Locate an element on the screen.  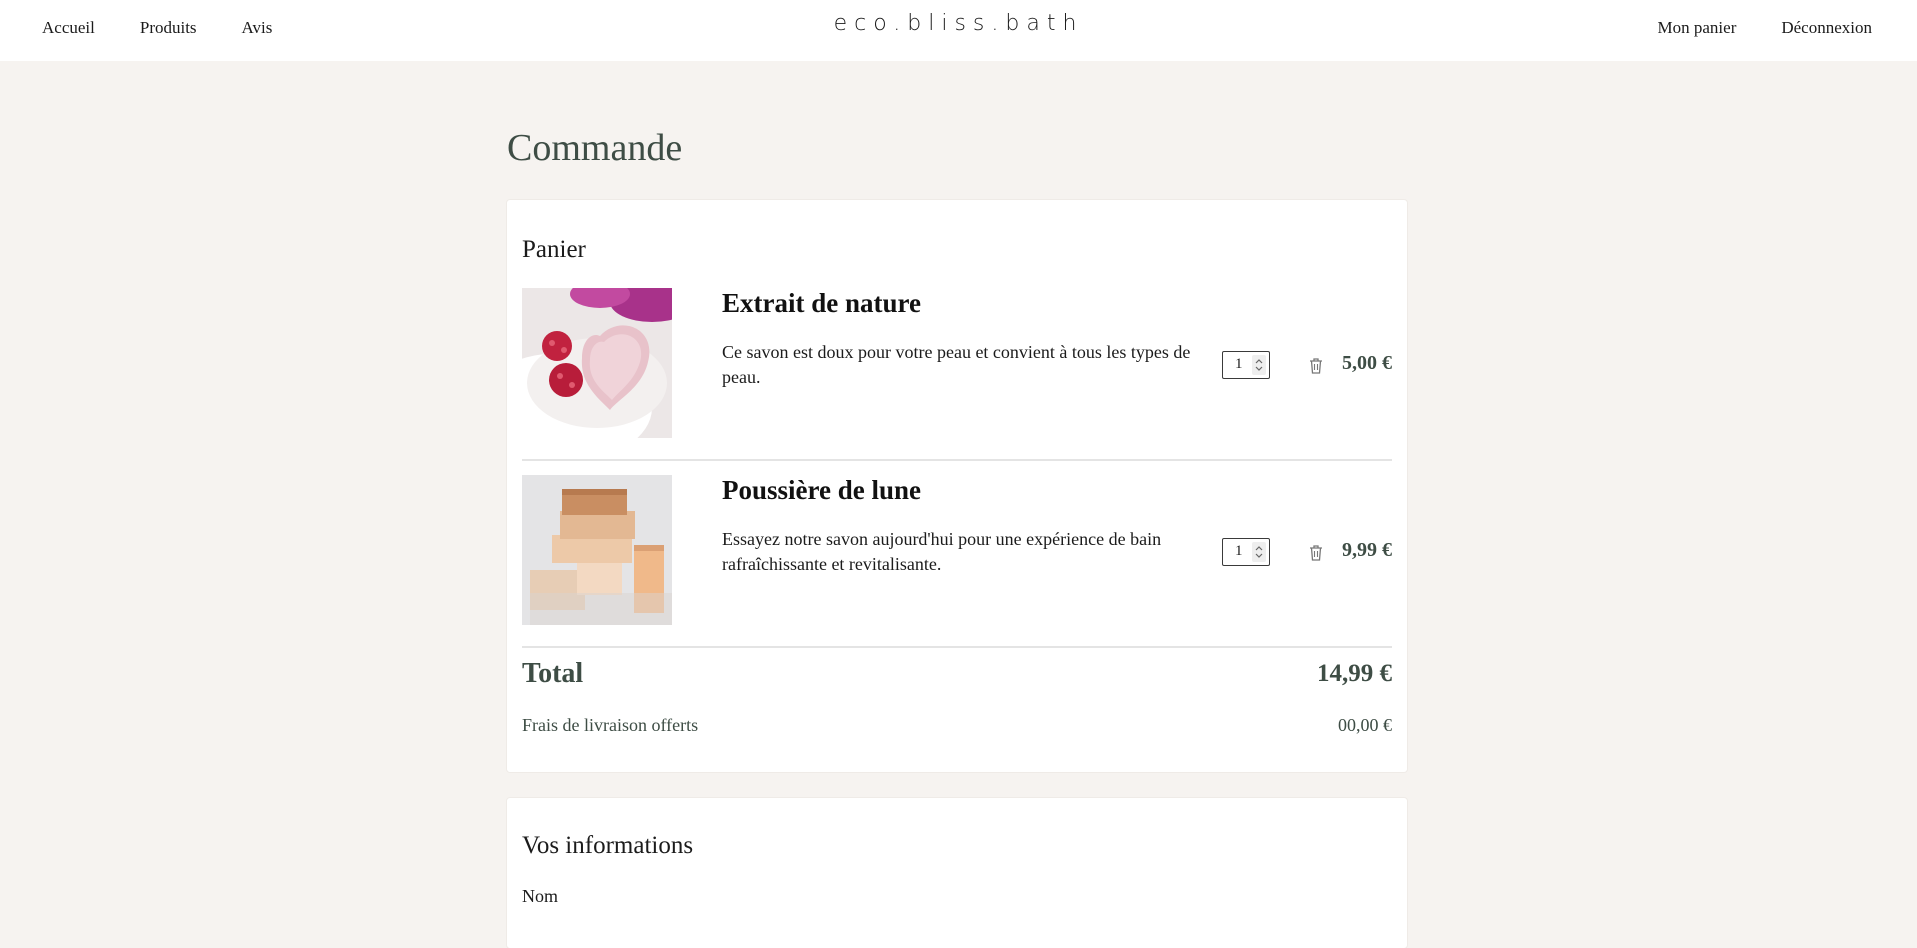
shipping-label: Frais de livraison offerts is located at coordinates (610, 725).